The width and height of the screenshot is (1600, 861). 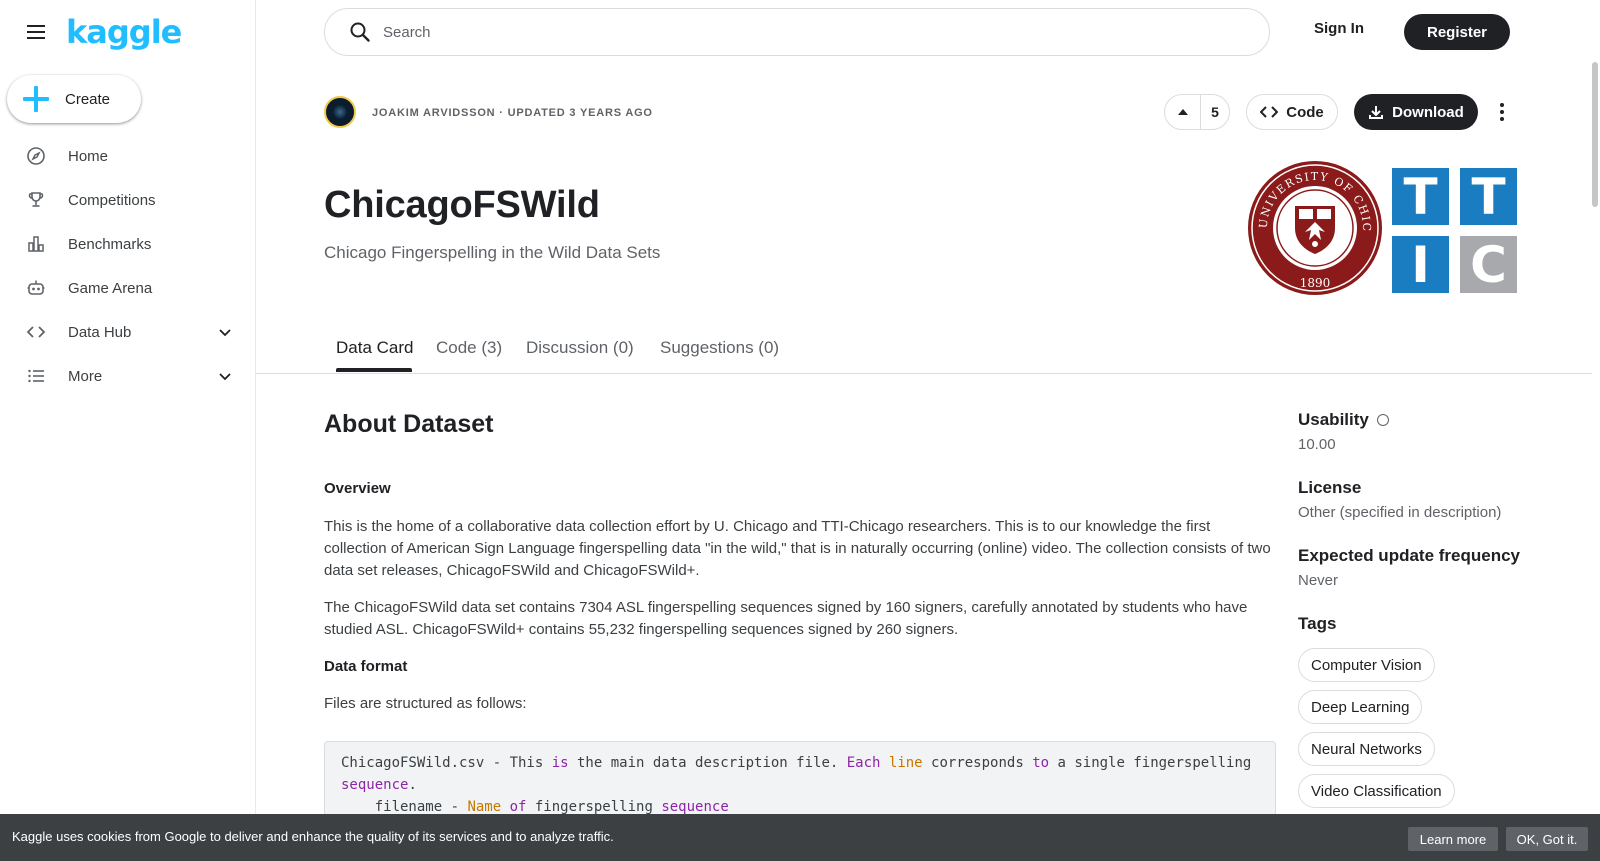 I want to click on ok-got-it-button: OK, Got it., so click(x=1547, y=839).